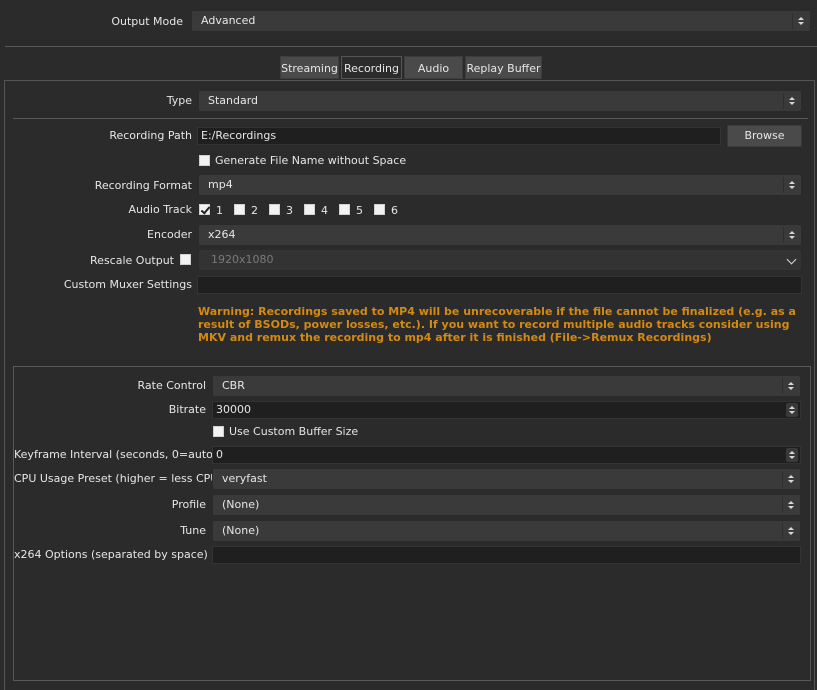  What do you see at coordinates (309, 209) in the screenshot?
I see `audio-track-4-checkbox` at bounding box center [309, 209].